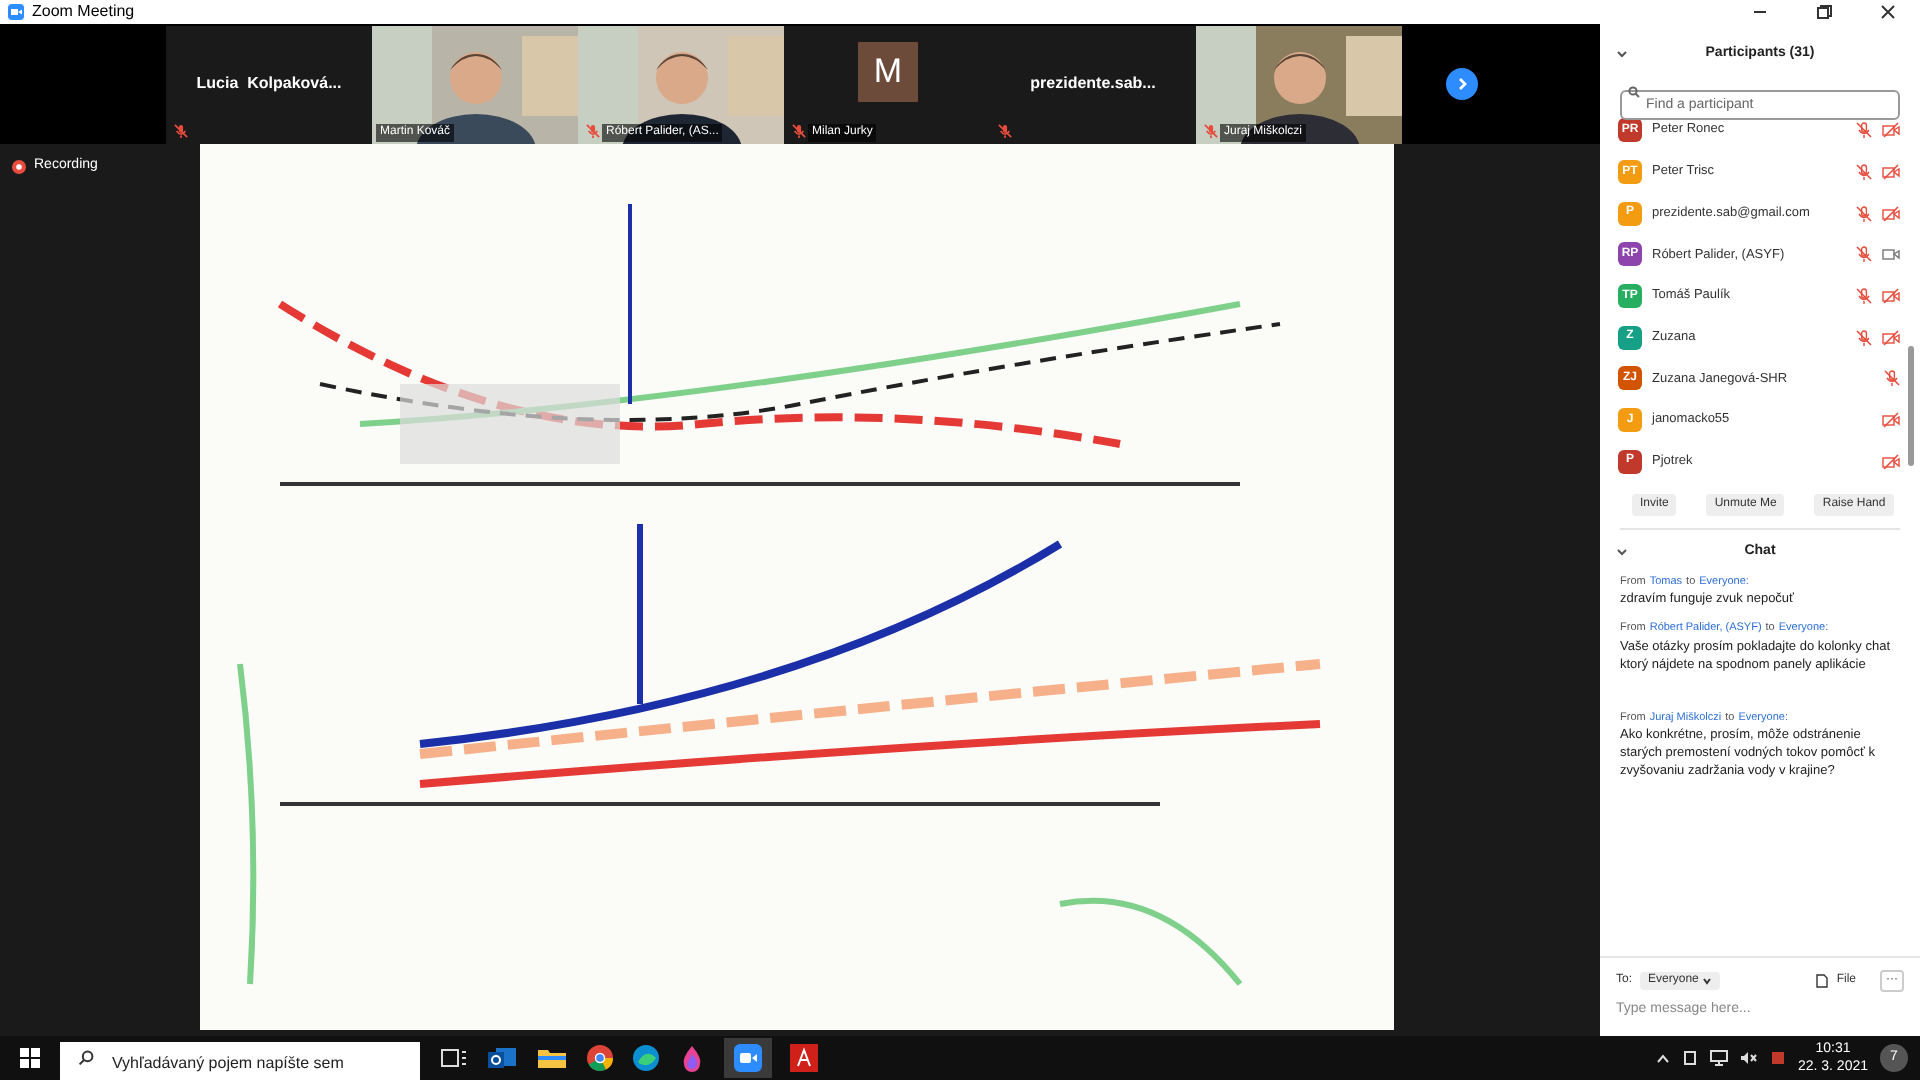 The width and height of the screenshot is (1920, 1080). What do you see at coordinates (888, 71) in the screenshot?
I see `avatar: M` at bounding box center [888, 71].